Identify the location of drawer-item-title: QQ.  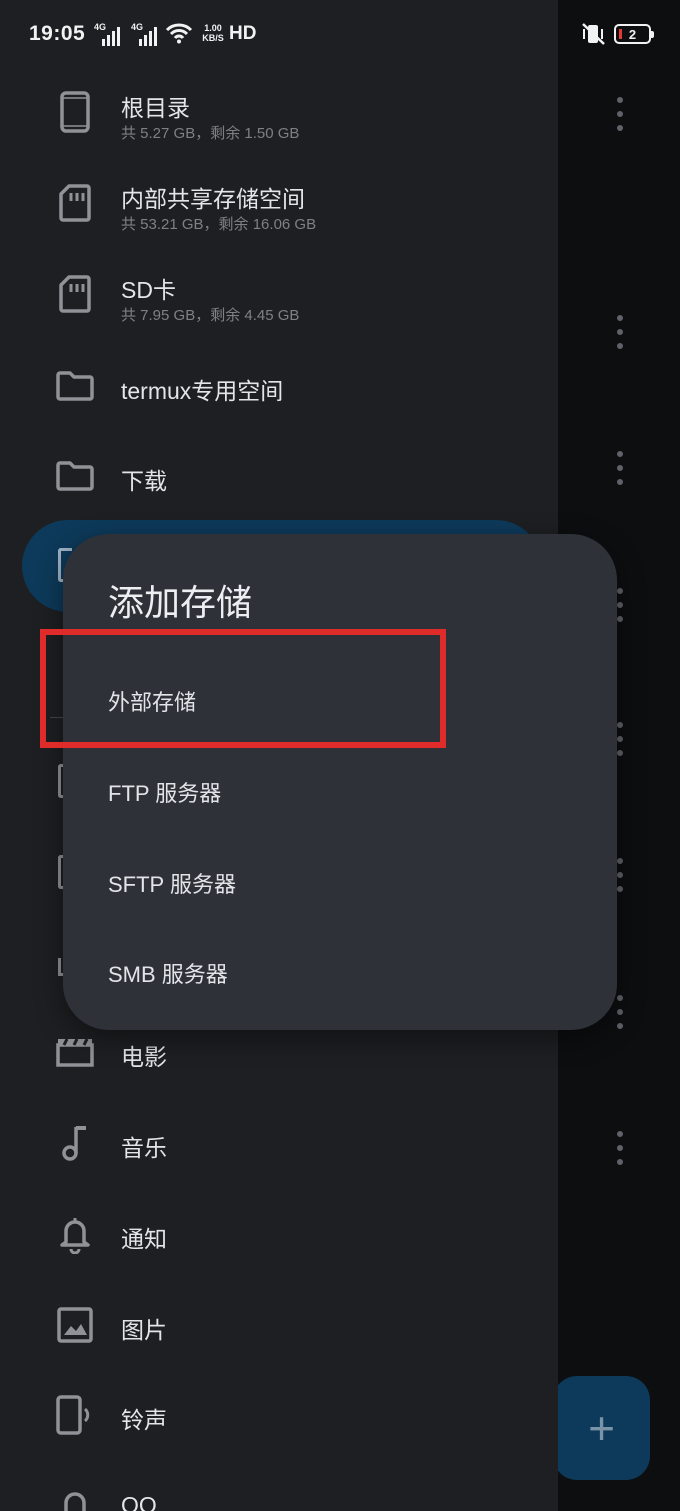
(139, 1501).